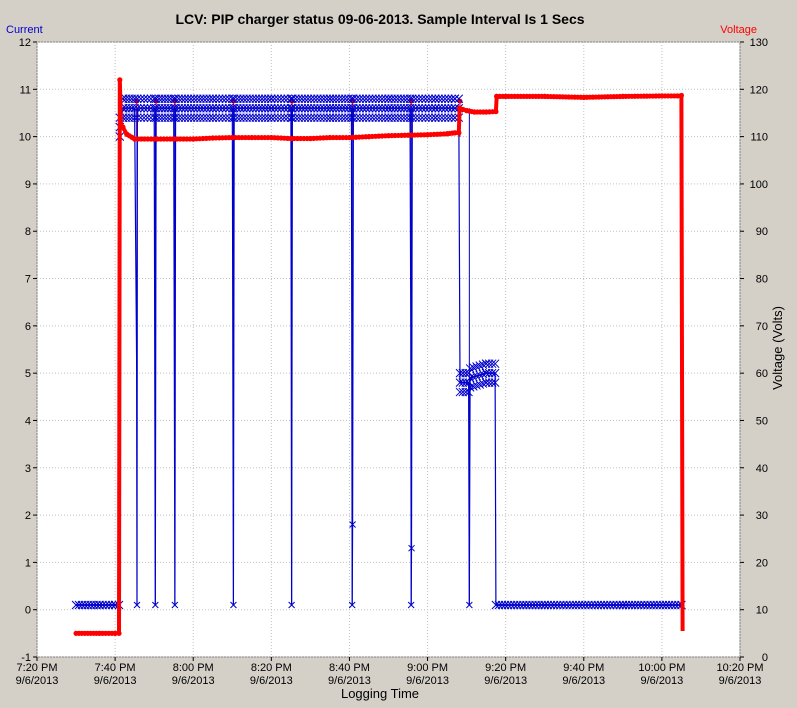  I want to click on right-tick-label: 120, so click(759, 90).